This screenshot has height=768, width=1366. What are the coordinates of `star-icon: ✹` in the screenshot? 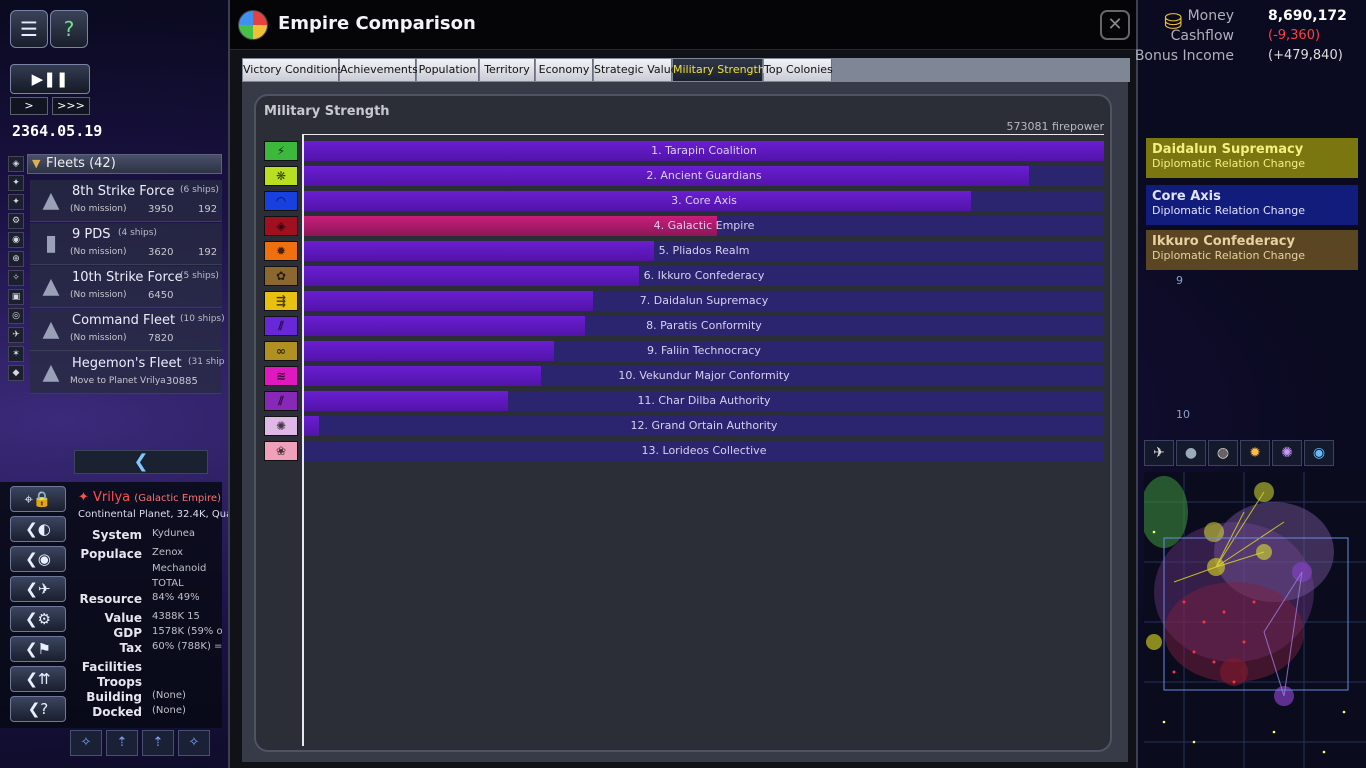 It's located at (1255, 453).